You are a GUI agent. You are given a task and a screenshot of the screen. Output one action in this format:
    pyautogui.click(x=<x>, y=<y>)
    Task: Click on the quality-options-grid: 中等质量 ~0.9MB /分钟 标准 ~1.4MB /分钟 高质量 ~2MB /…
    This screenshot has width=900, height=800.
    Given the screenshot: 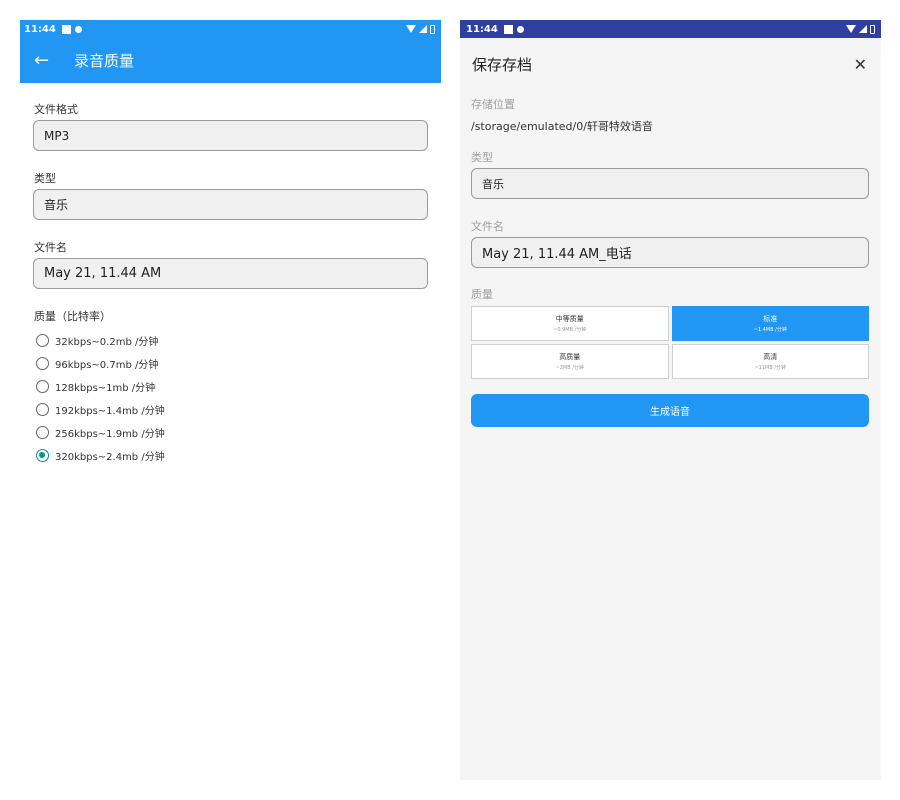 What is the action you would take?
    pyautogui.click(x=670, y=342)
    